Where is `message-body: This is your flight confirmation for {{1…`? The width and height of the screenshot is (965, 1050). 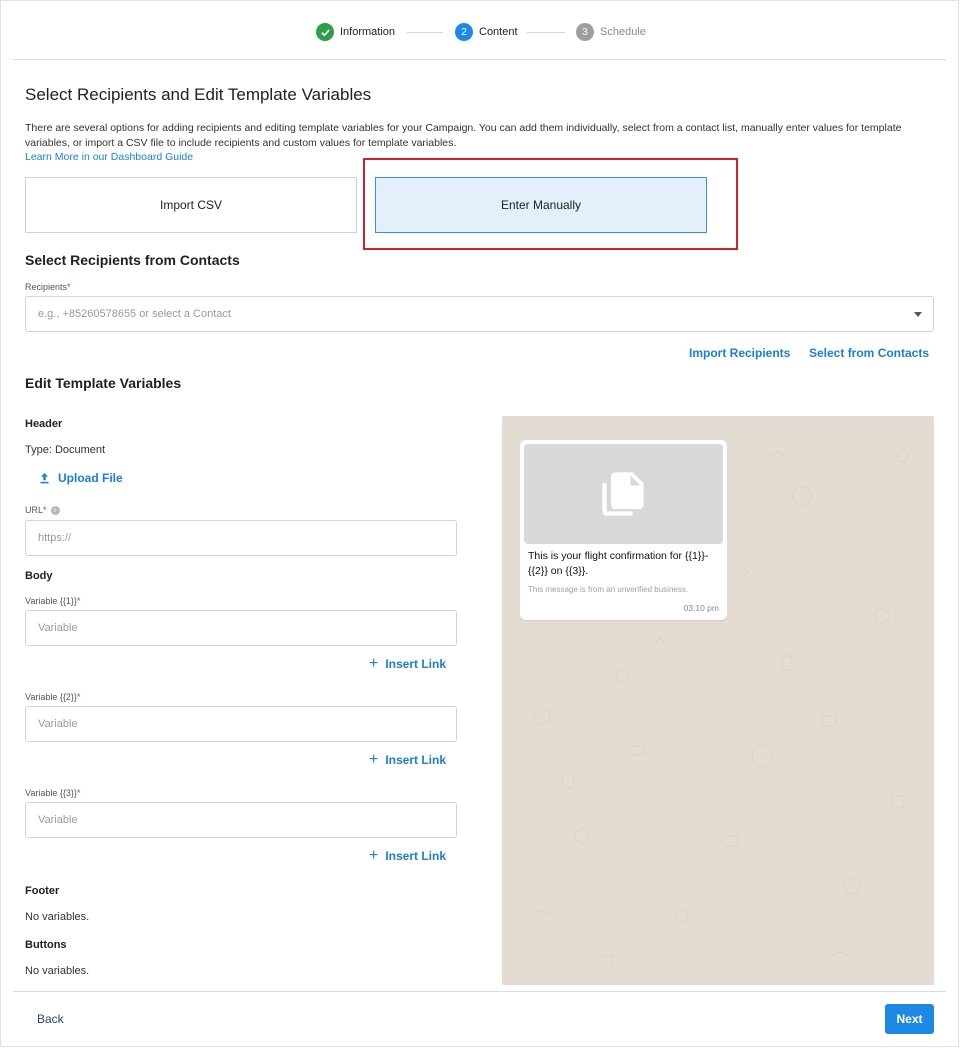
message-body: This is your flight confirmation for {{1… is located at coordinates (625, 564).